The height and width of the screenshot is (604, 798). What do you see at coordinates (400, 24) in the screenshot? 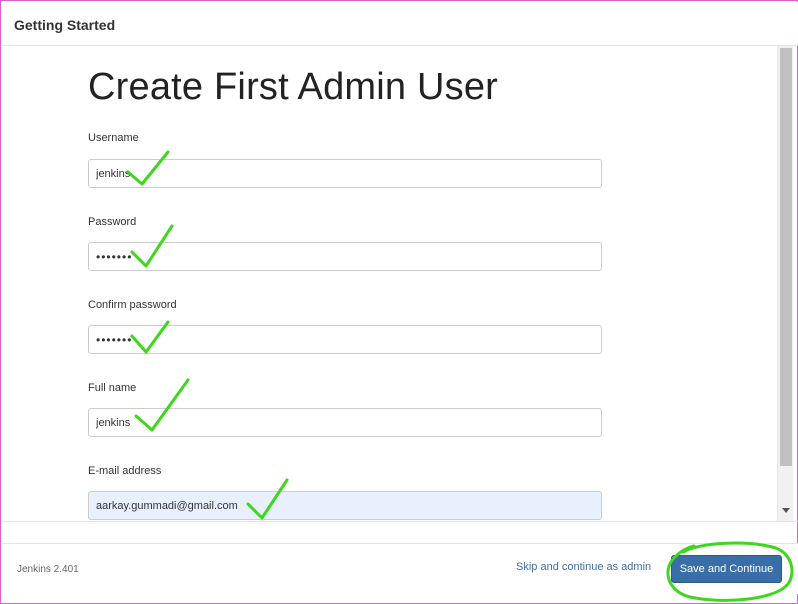
I see `dialog-header: Getting Started` at bounding box center [400, 24].